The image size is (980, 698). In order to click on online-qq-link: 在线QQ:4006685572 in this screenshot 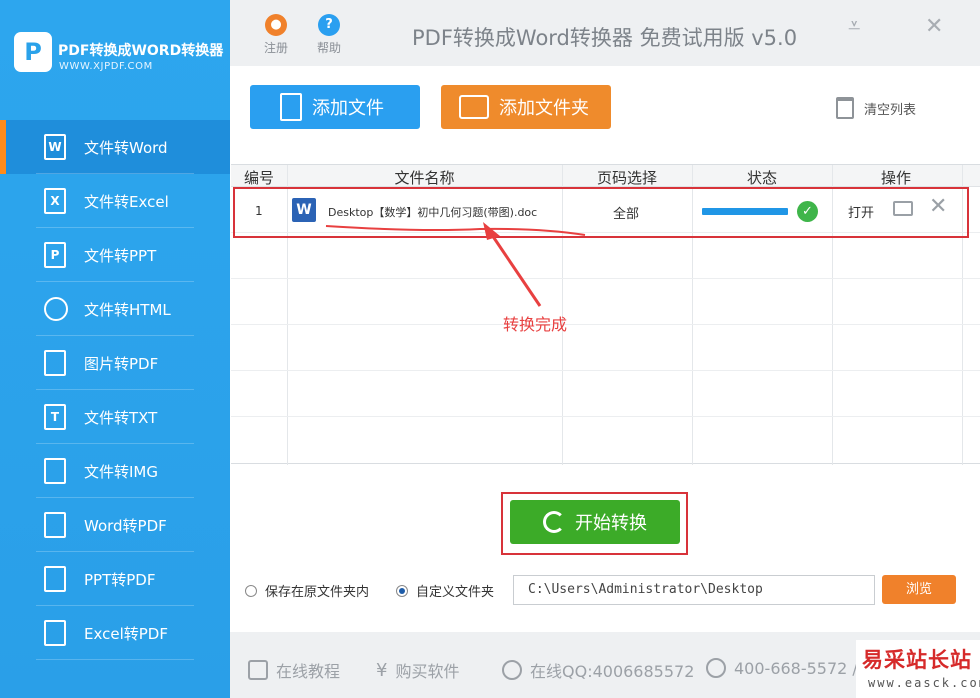, I will do `click(598, 670)`.